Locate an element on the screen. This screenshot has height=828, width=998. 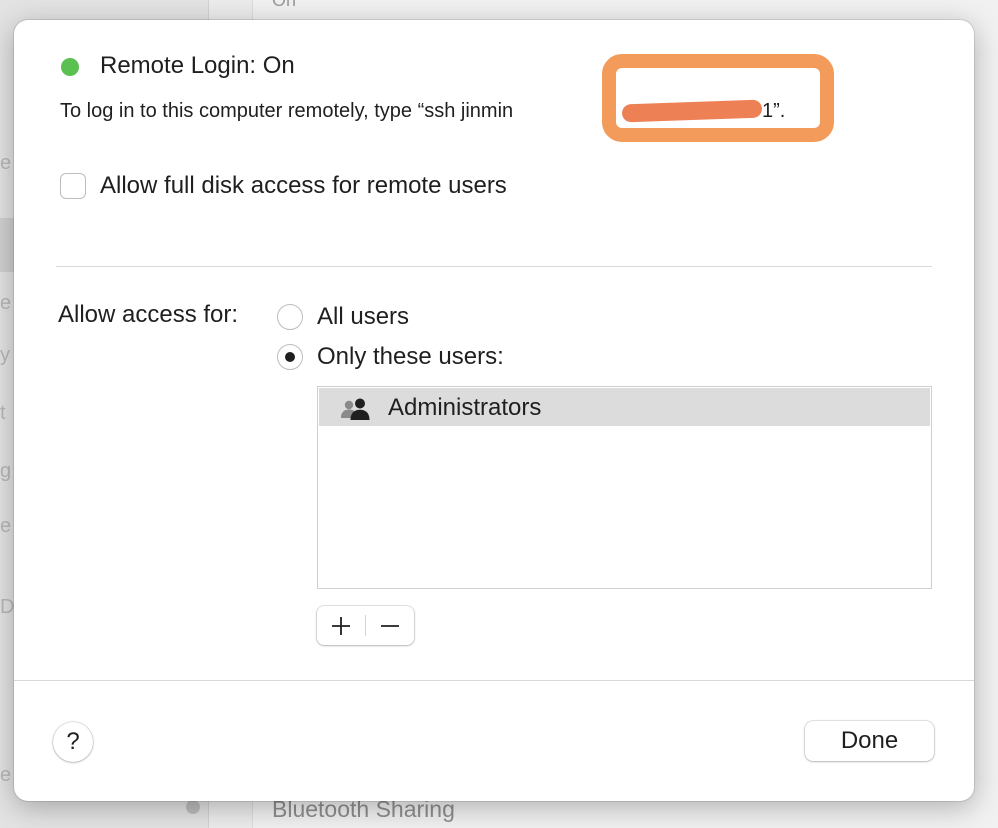
list-item: Administrators is located at coordinates (624, 407).